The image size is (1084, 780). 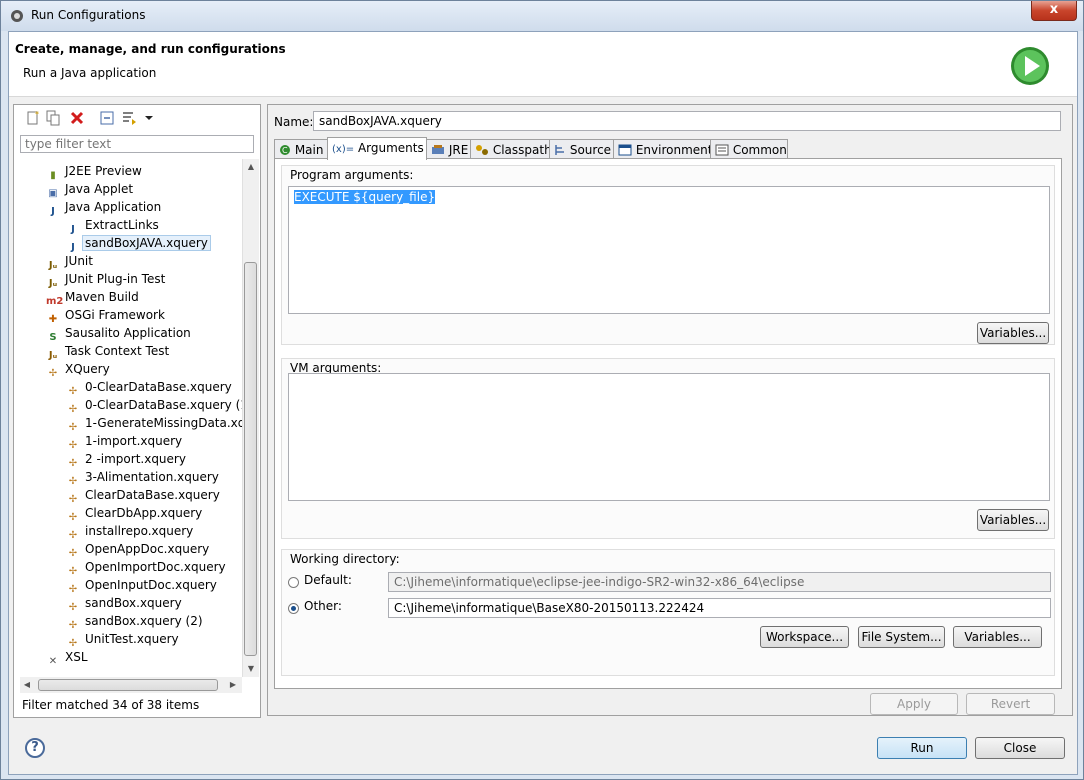 What do you see at coordinates (669, 250) in the screenshot?
I see `program-arguments-textarea: EXECUTE ${query_file}` at bounding box center [669, 250].